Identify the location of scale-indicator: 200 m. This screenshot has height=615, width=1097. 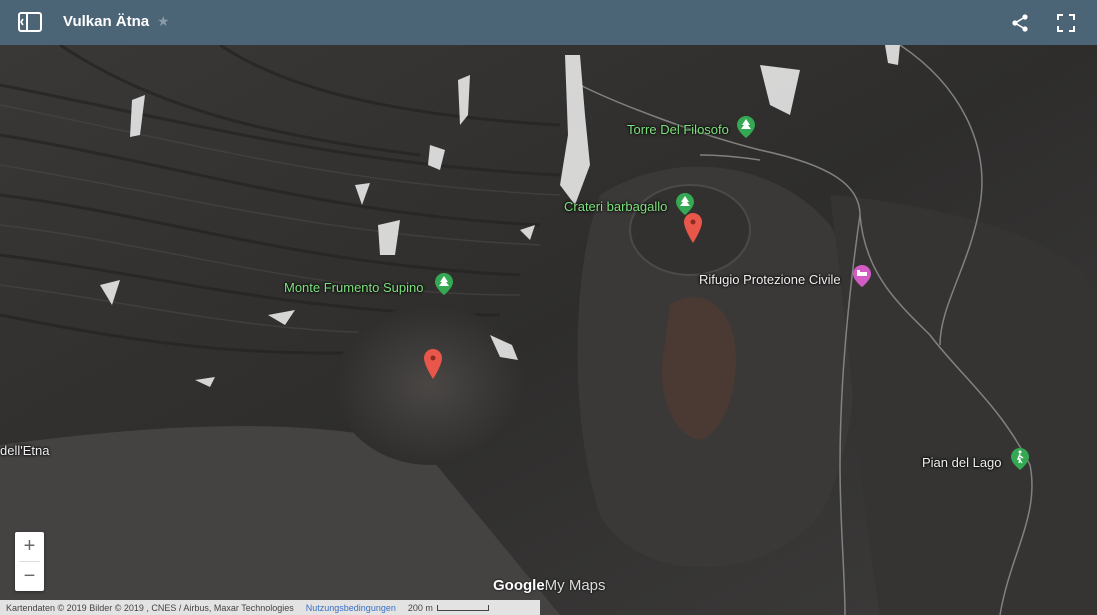
(448, 608).